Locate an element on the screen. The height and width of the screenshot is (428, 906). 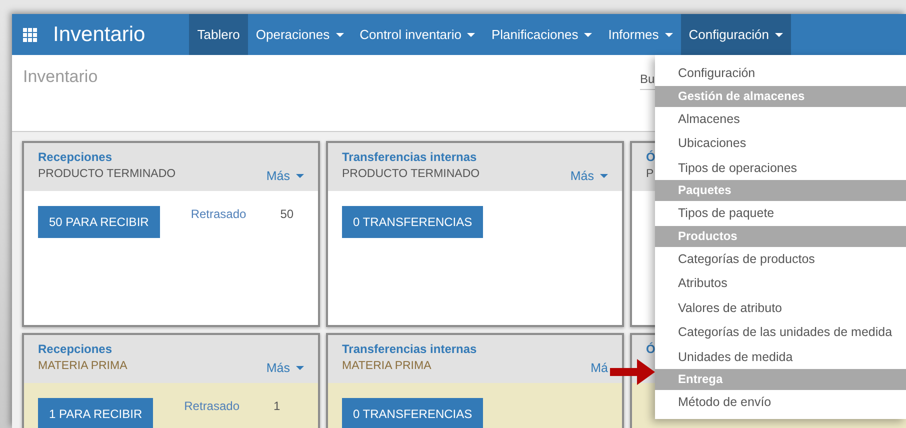
menu-section-header: Entrega is located at coordinates (780, 379).